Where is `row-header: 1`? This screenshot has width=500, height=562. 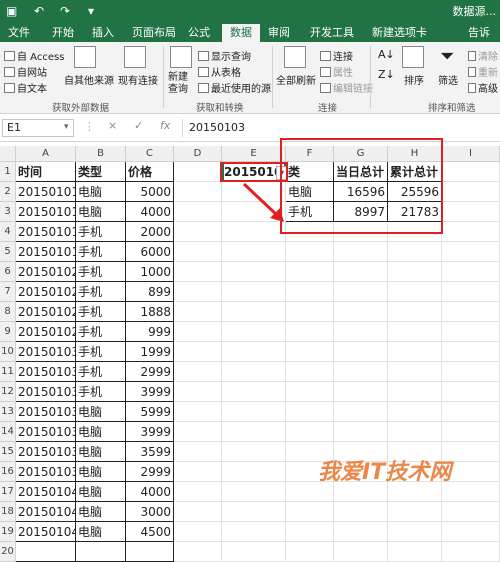
row-header: 1 is located at coordinates (8, 172).